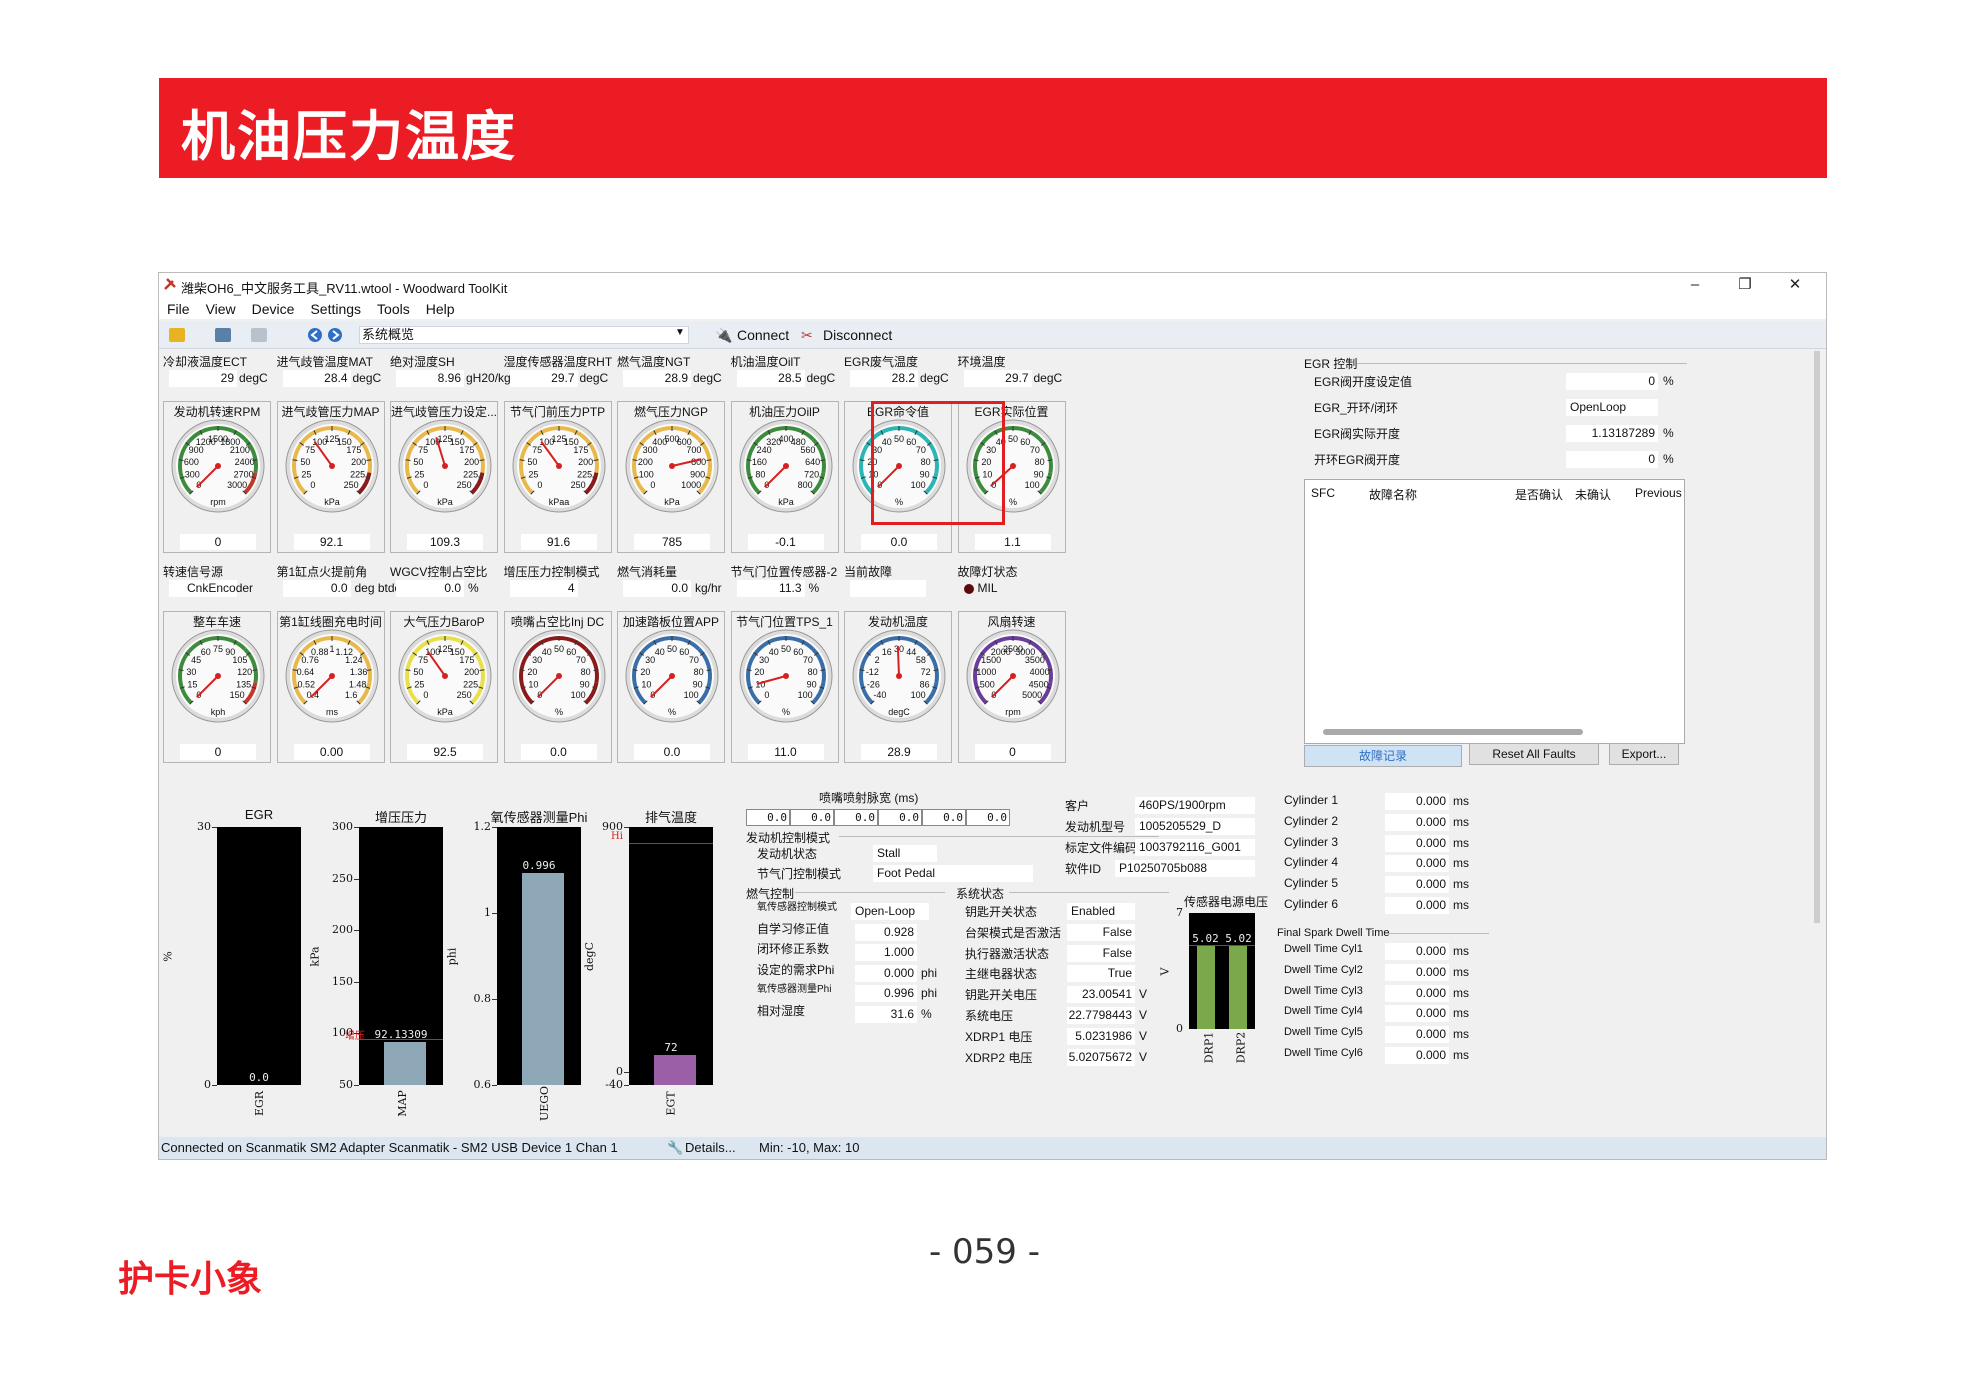  Describe the element at coordinates (1323, 493) in the screenshot. I see `fault-header-sfc: SFC` at that location.